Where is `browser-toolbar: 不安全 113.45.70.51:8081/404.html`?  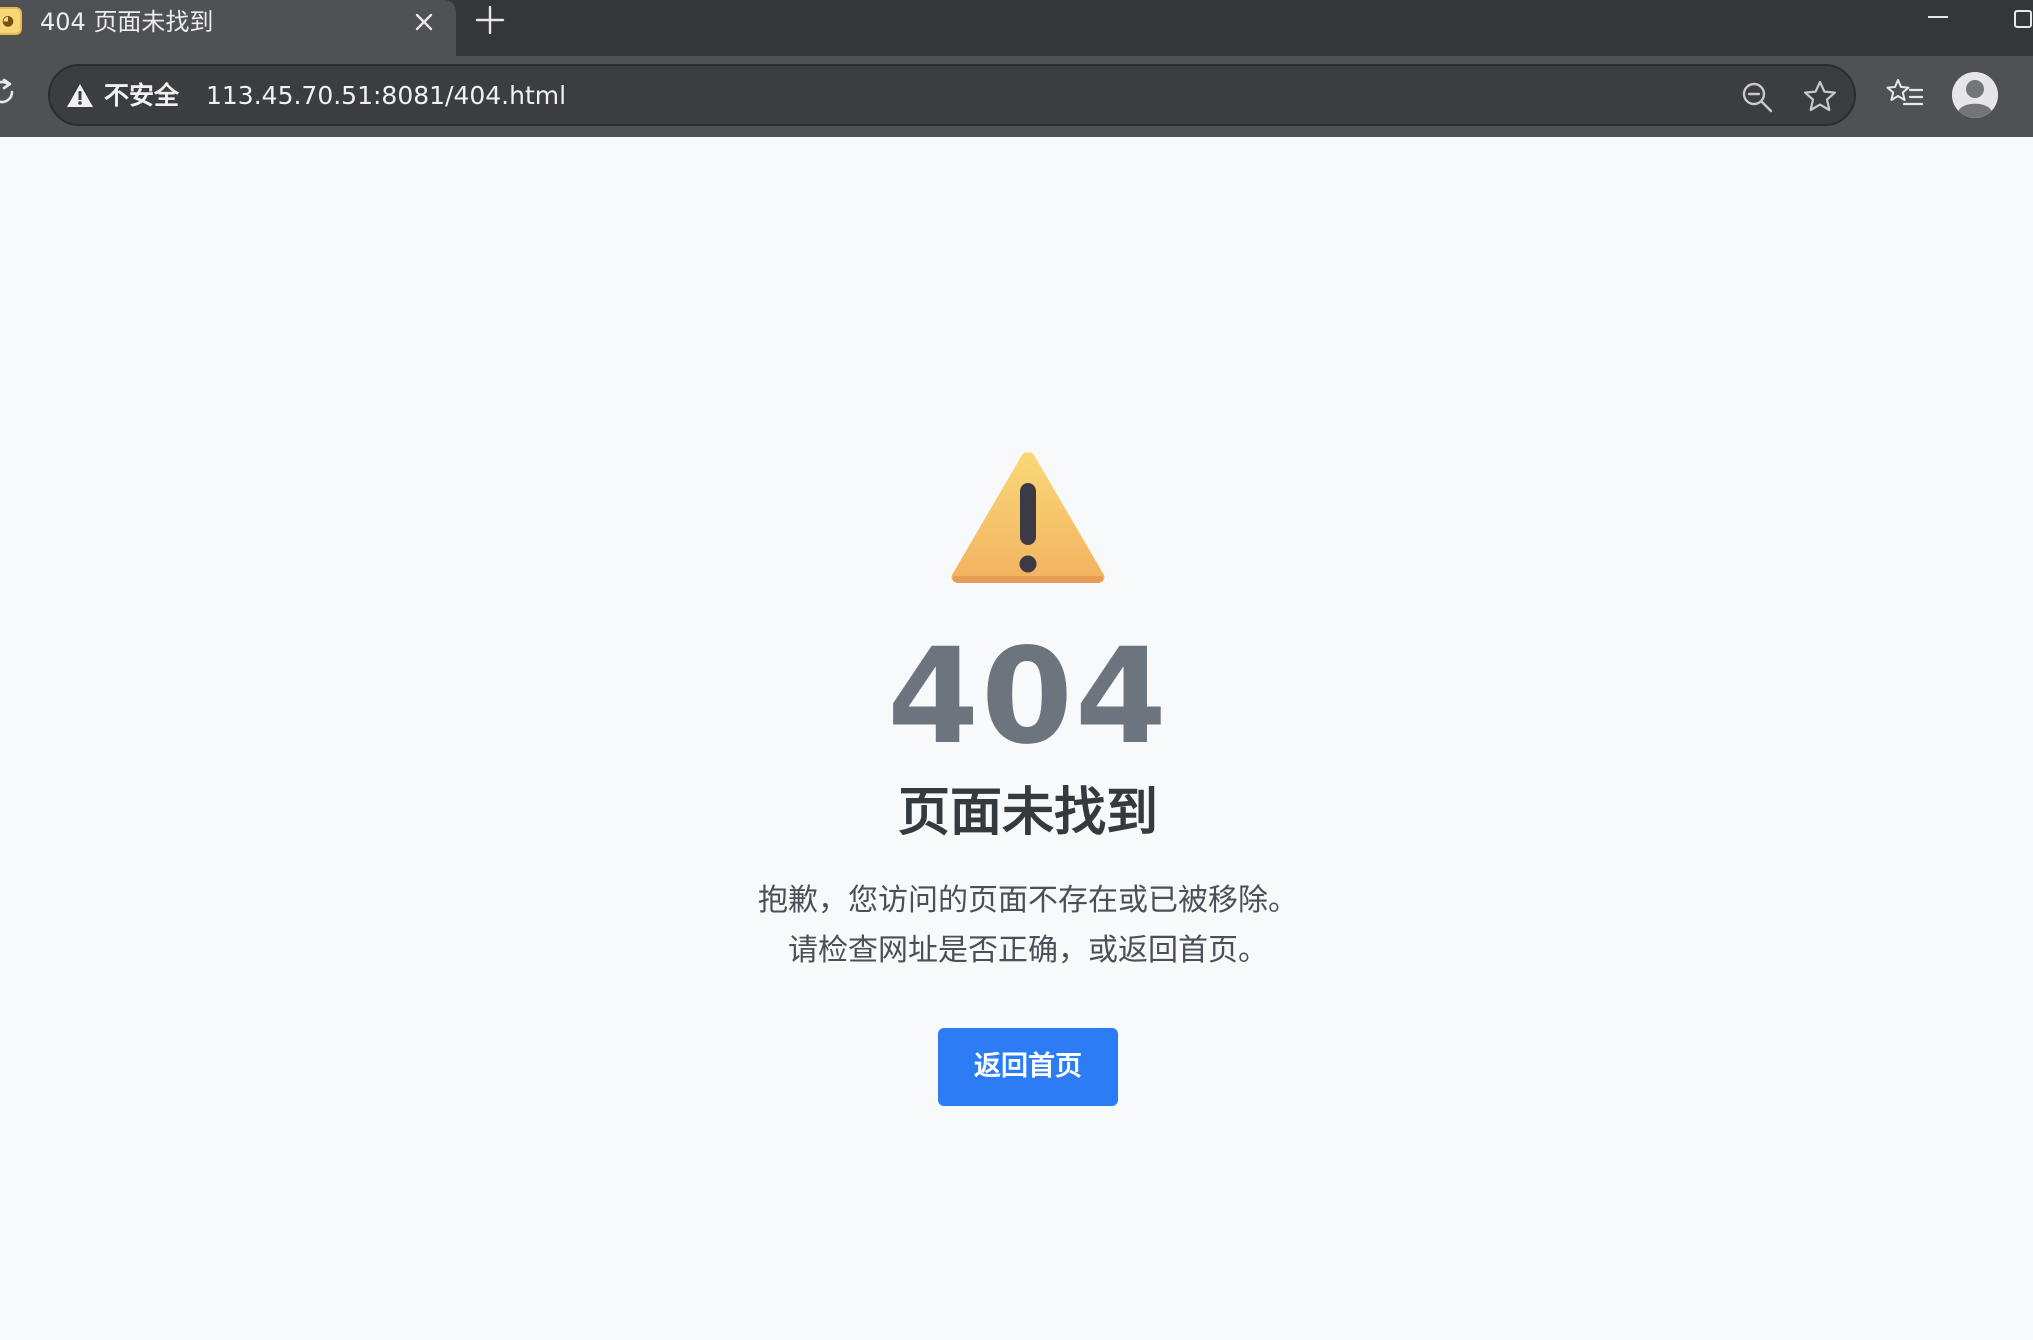
browser-toolbar: 不安全 113.45.70.51:8081/404.html is located at coordinates (1016, 96).